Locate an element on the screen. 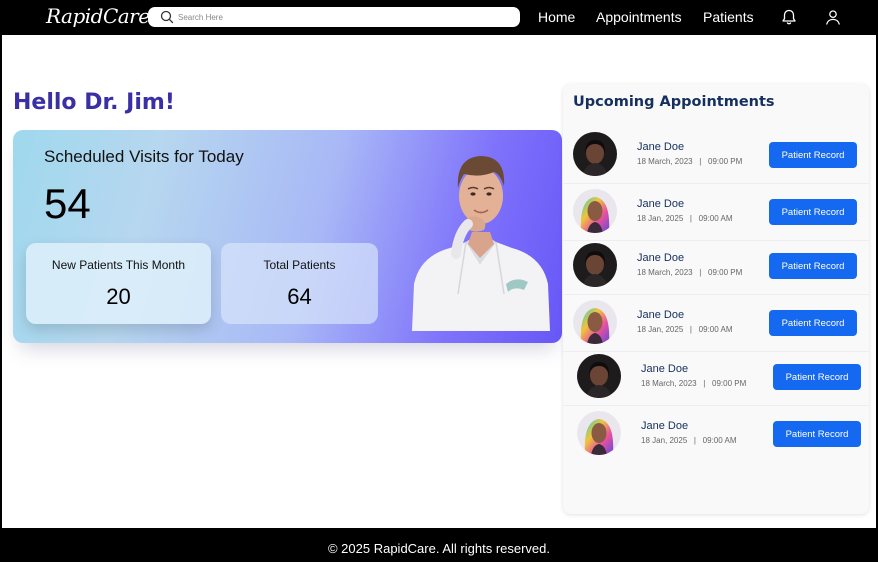  upcoming-appointments-title: Upcoming Appointments is located at coordinates (674, 102).